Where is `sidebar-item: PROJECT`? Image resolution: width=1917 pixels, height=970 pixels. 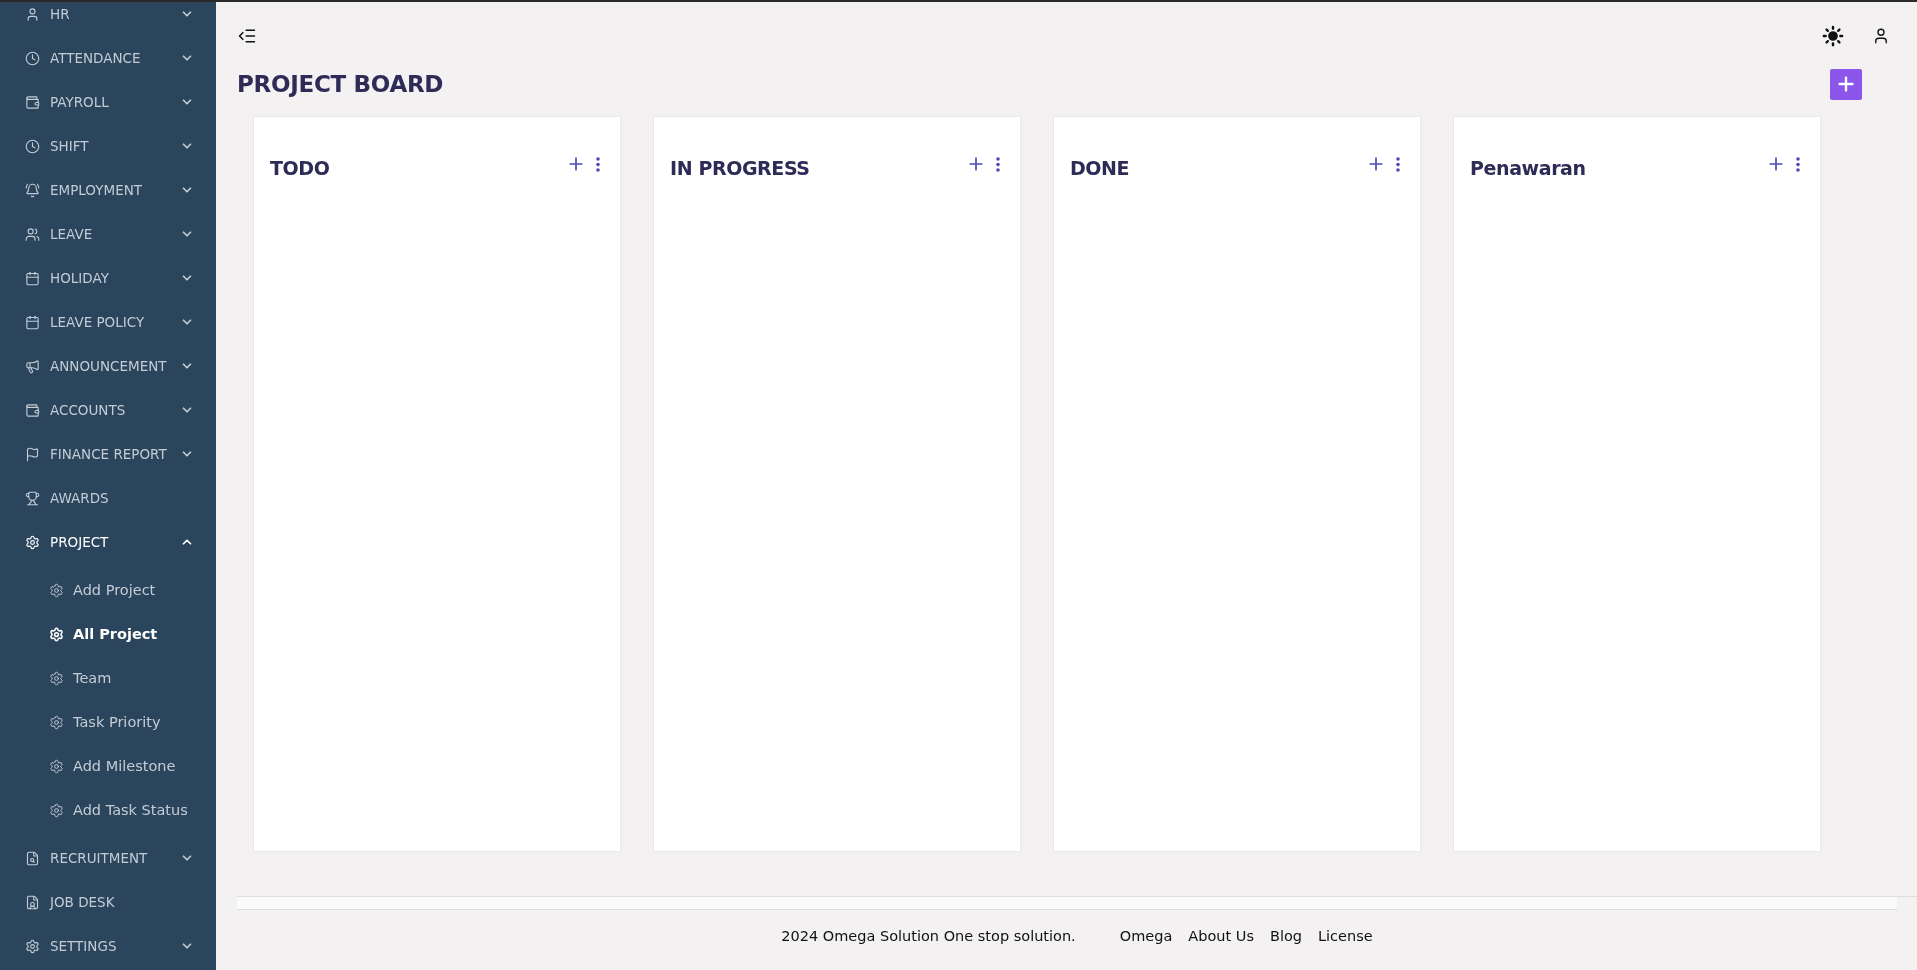
sidebar-item: PROJECT is located at coordinates (108, 542).